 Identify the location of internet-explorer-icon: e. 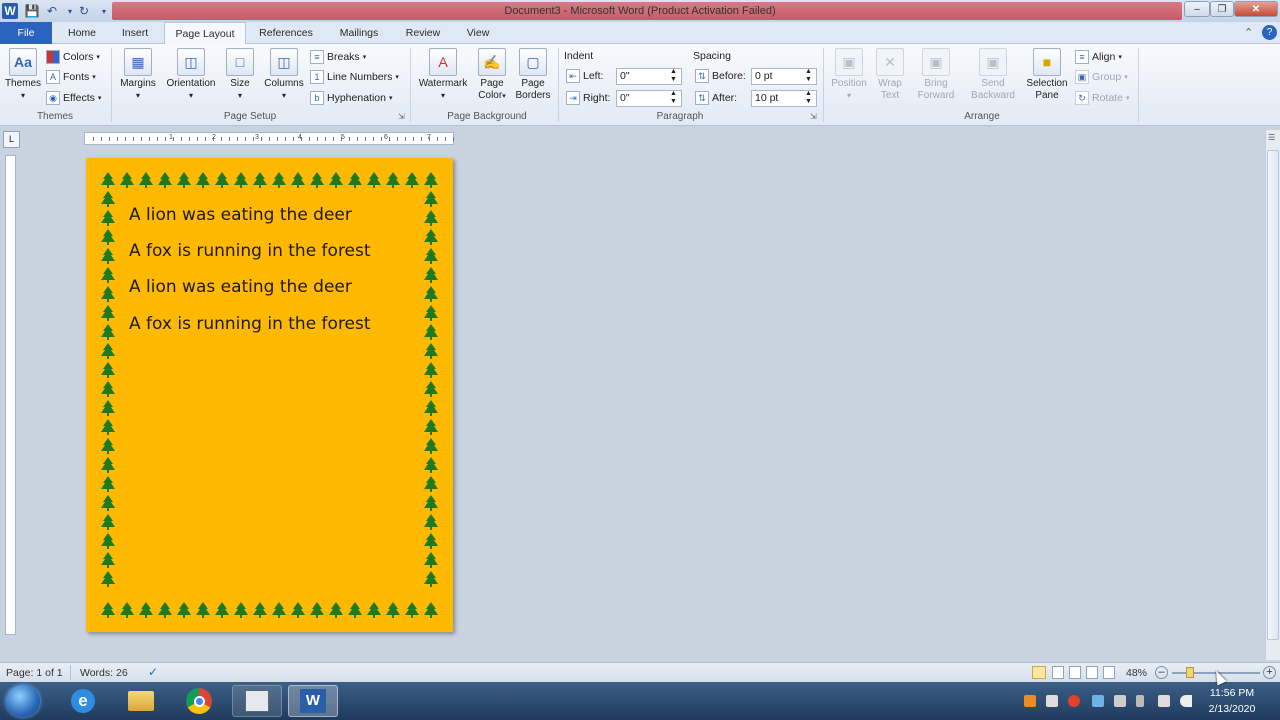
(83, 701).